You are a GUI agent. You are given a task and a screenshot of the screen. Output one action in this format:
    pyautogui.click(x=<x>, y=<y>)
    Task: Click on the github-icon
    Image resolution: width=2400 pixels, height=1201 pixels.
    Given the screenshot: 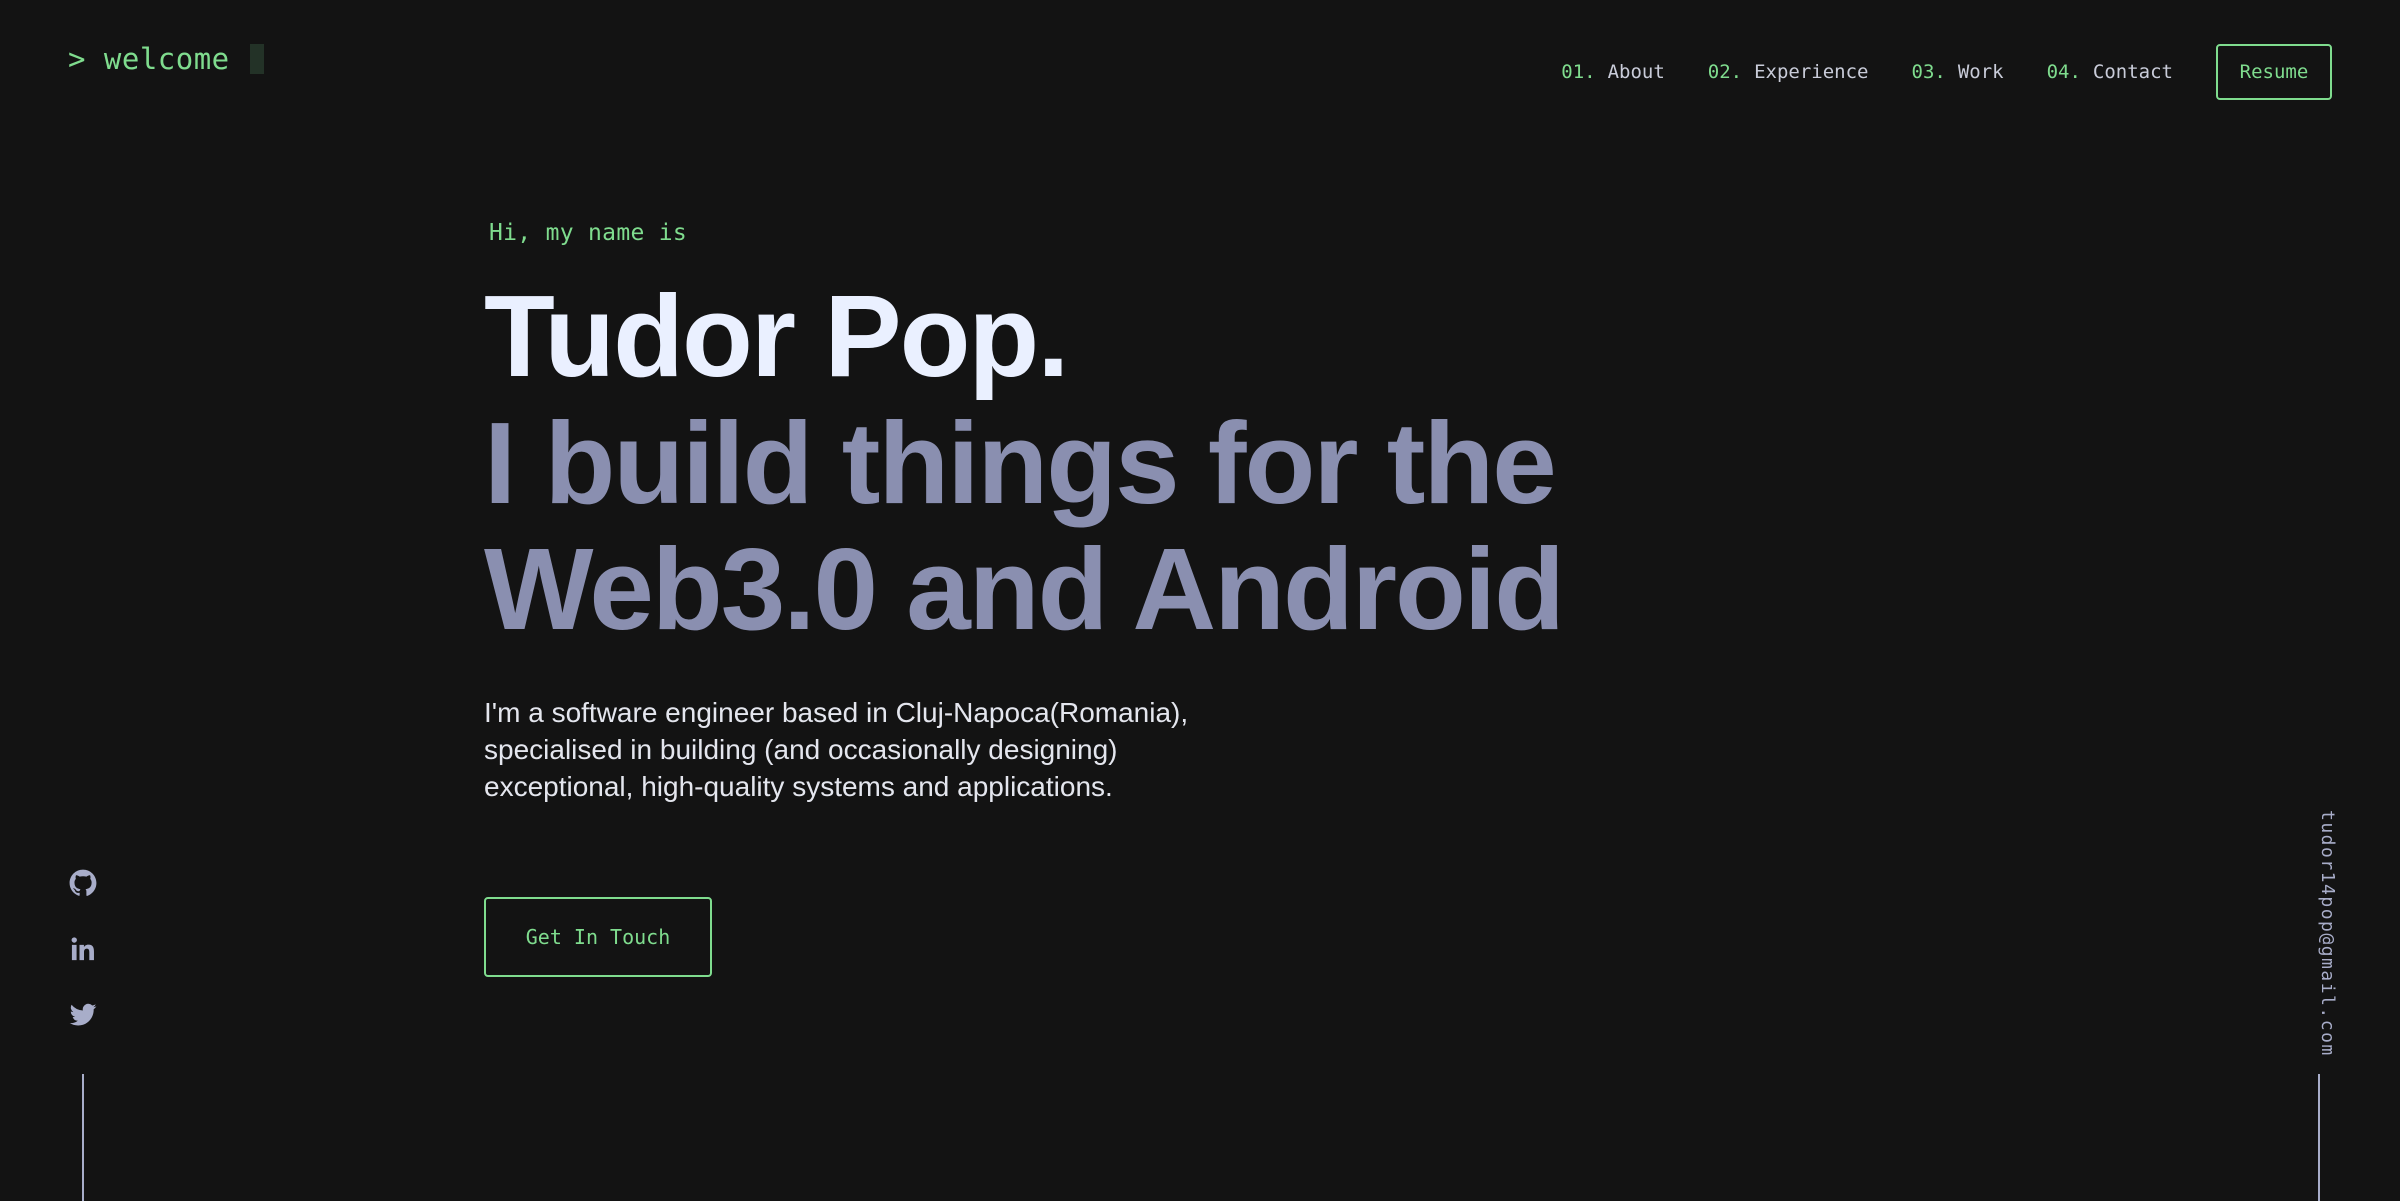 What is the action you would take?
    pyautogui.click(x=83, y=883)
    